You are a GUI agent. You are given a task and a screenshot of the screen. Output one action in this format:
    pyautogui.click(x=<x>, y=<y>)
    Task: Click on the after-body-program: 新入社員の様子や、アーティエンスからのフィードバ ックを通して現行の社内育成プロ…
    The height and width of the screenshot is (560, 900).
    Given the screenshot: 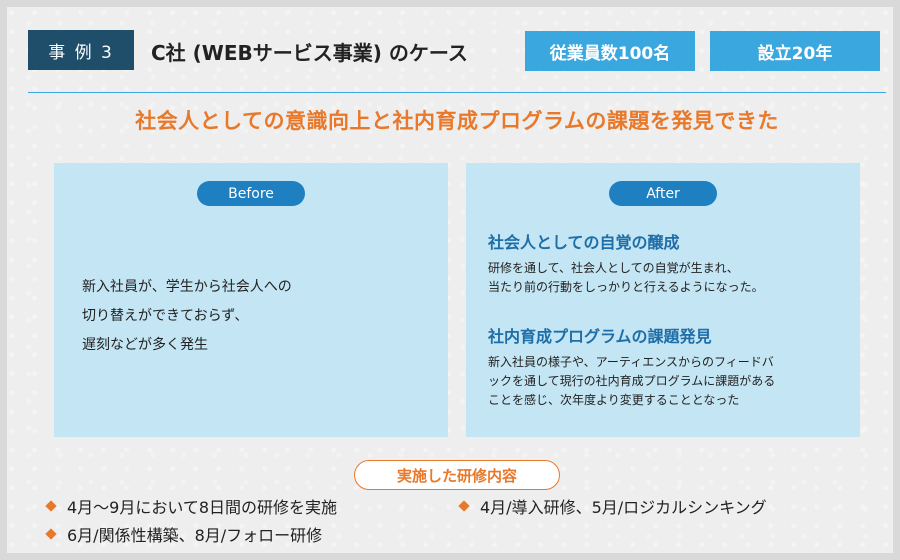 What is the action you would take?
    pyautogui.click(x=631, y=381)
    